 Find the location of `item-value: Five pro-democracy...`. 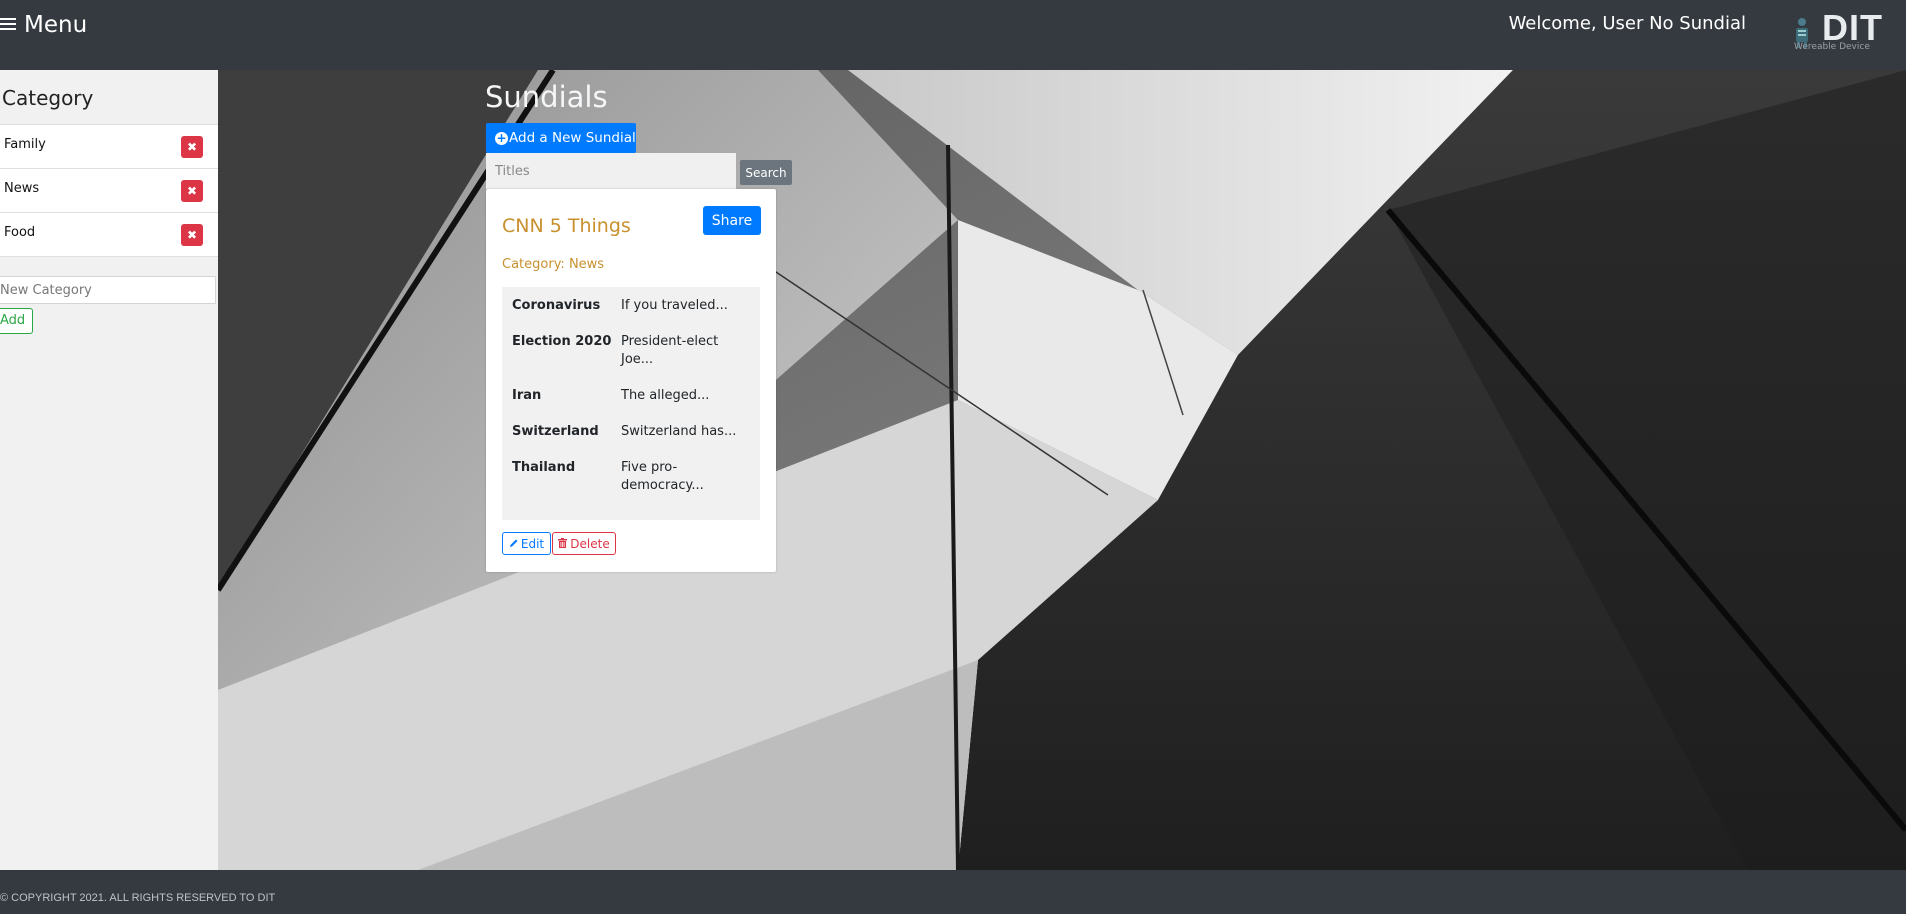

item-value: Five pro-democracy... is located at coordinates (662, 476).